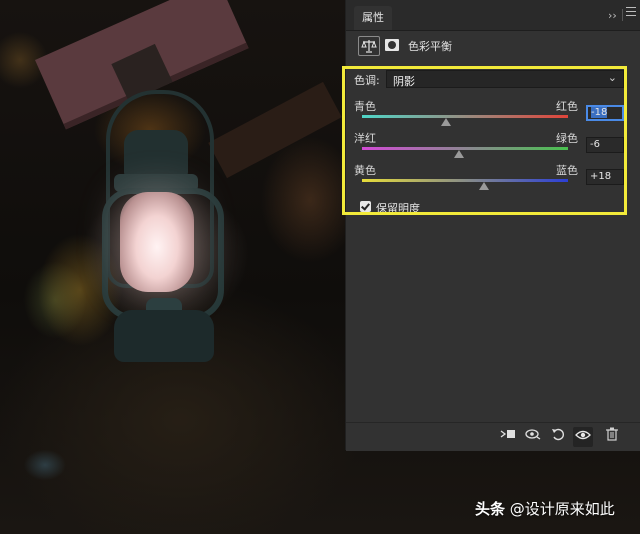 The image size is (640, 534). Describe the element at coordinates (508, 437) in the screenshot. I see `clip-to-layer-icon` at that location.